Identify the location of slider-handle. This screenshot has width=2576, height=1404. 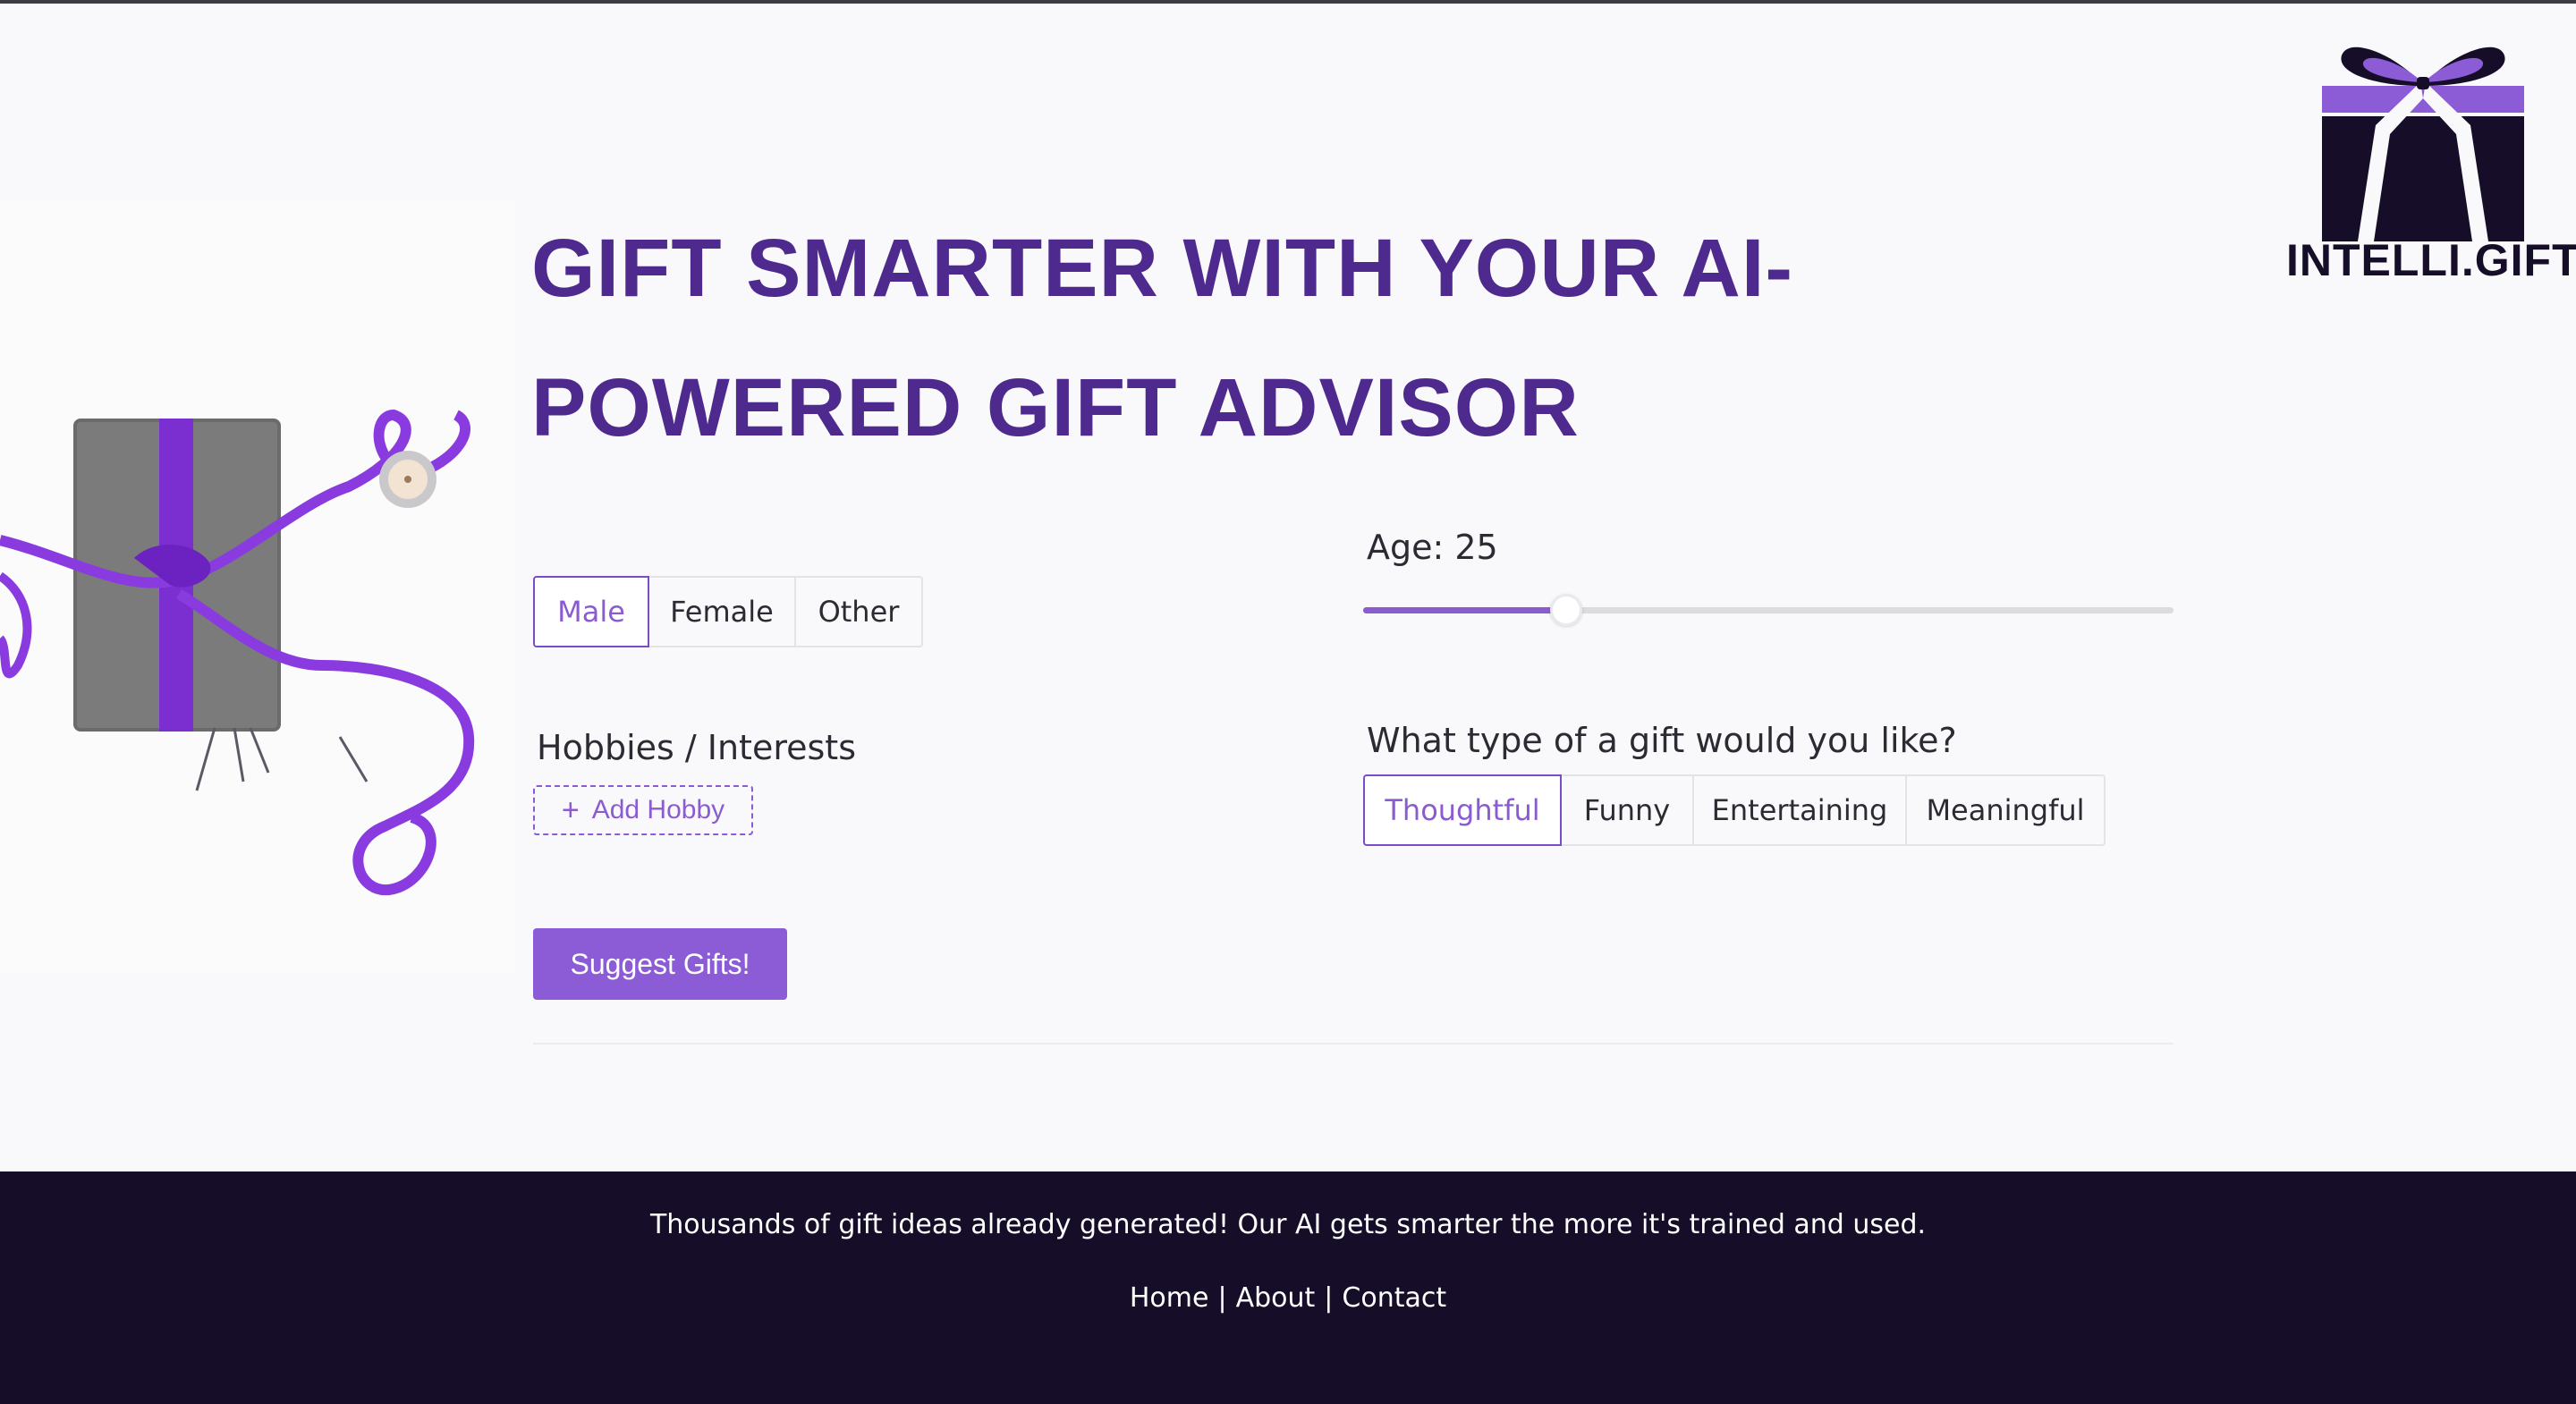
(1566, 610).